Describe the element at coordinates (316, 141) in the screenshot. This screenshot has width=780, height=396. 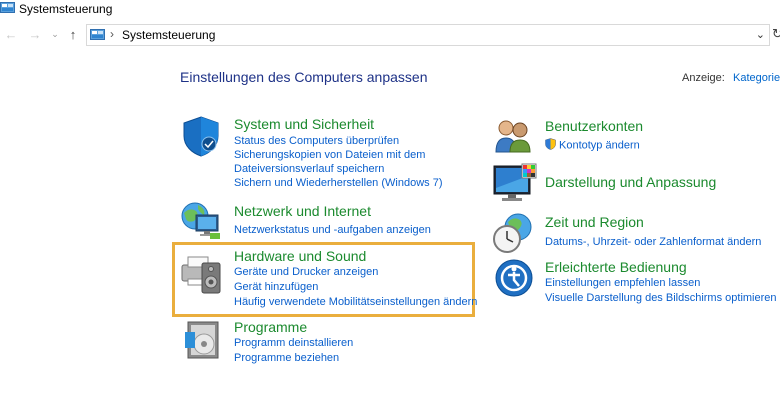
I see `link-check-status: Status des Computers überprüfen` at that location.